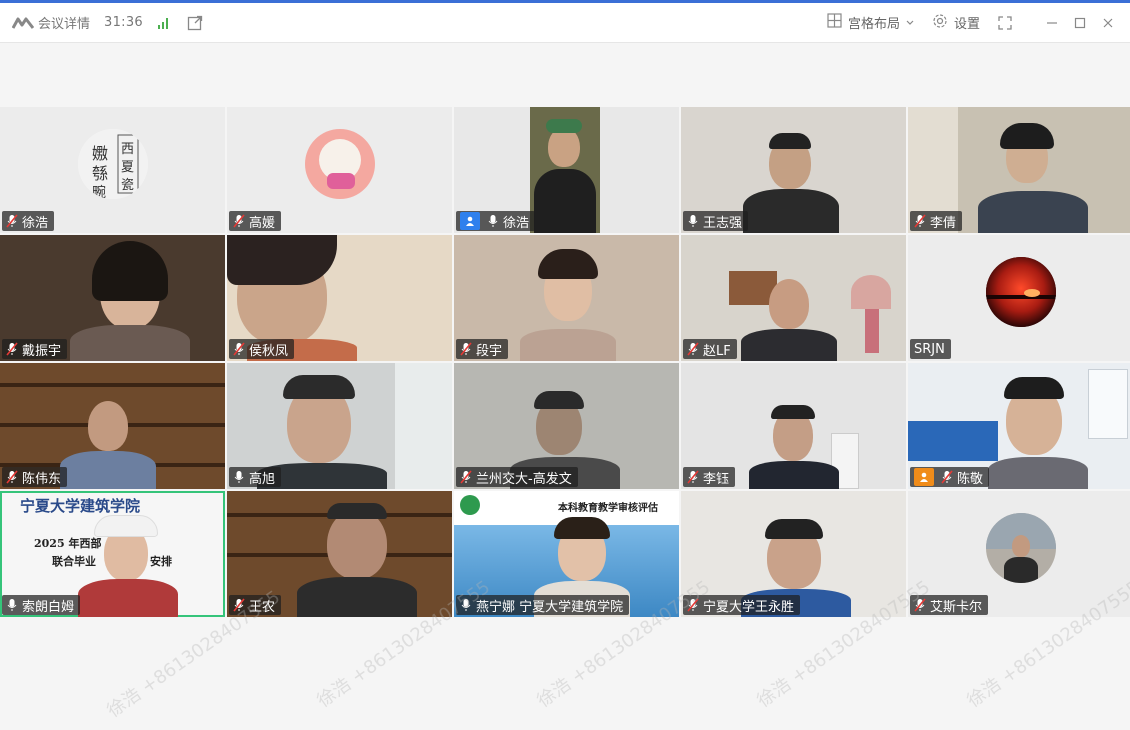  I want to click on gear-icon, so click(940, 23).